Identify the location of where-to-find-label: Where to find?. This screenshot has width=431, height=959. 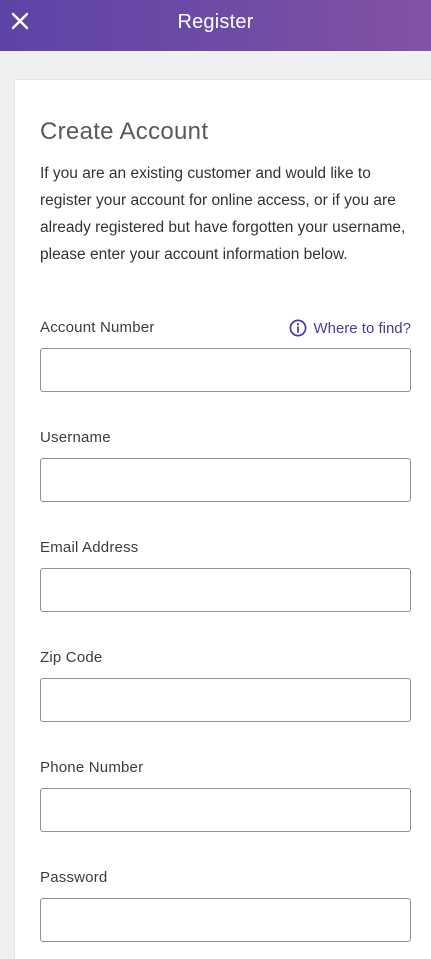
(362, 328).